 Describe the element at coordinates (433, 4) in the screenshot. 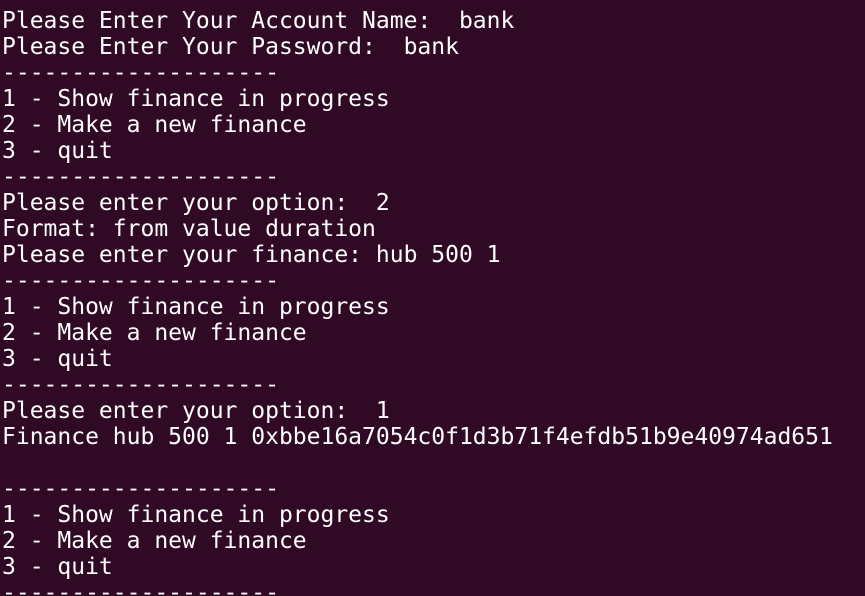

I see `partial-prompt-line` at that location.